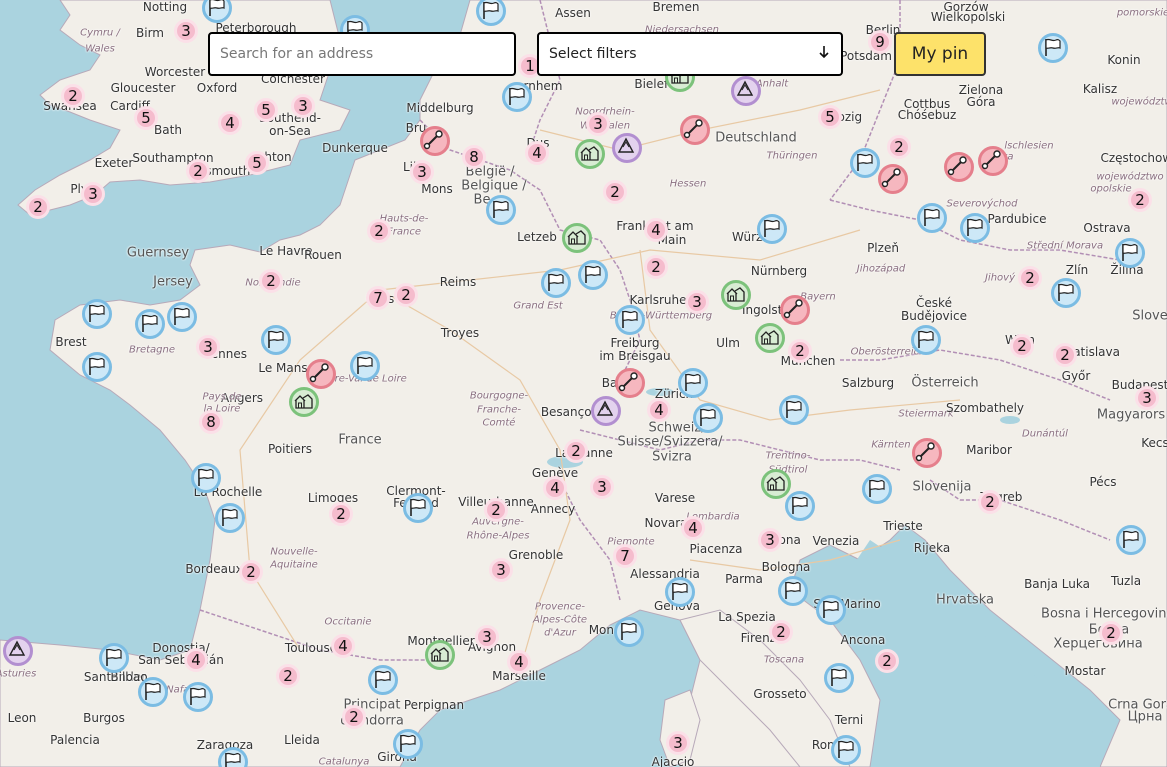  What do you see at coordinates (690, 54) in the screenshot?
I see `filters-select: Select filters` at bounding box center [690, 54].